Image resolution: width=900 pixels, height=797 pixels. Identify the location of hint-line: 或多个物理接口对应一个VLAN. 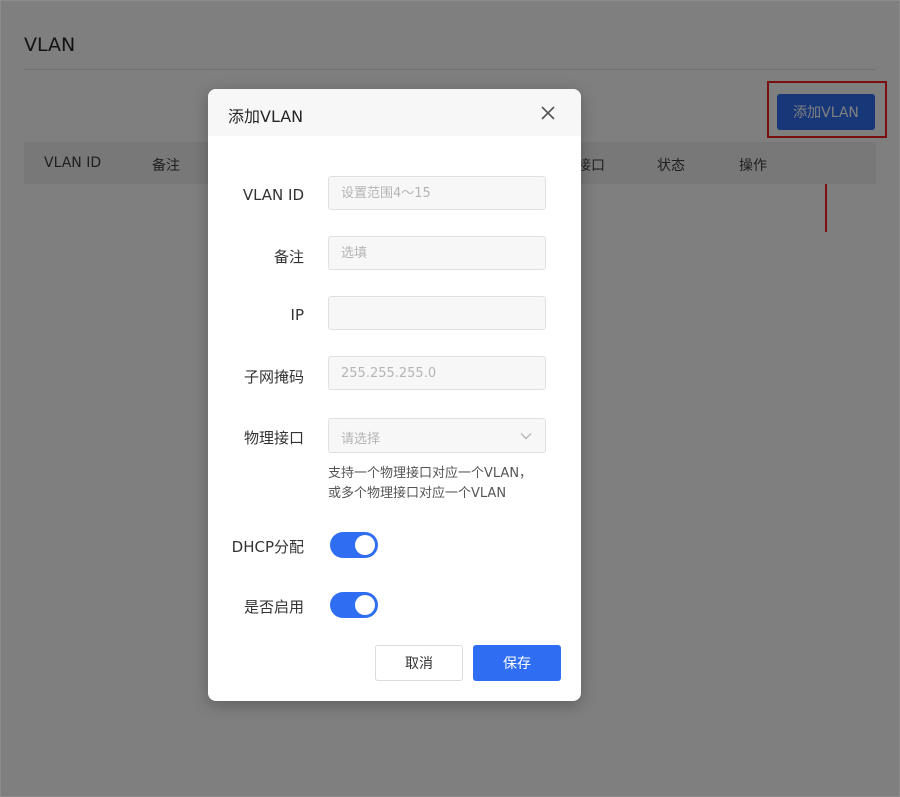
(417, 493).